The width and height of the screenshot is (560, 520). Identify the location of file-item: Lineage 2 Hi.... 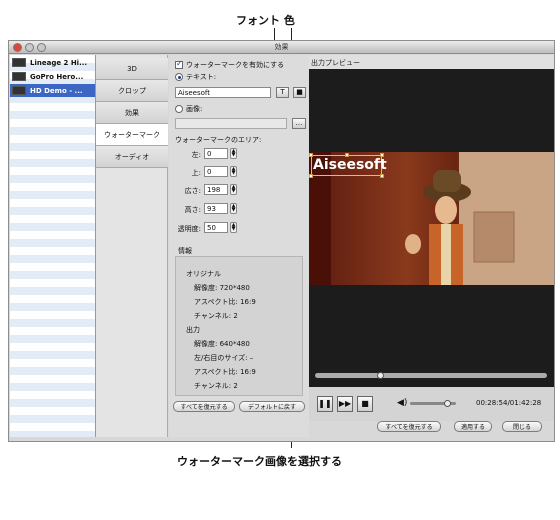
(52, 62).